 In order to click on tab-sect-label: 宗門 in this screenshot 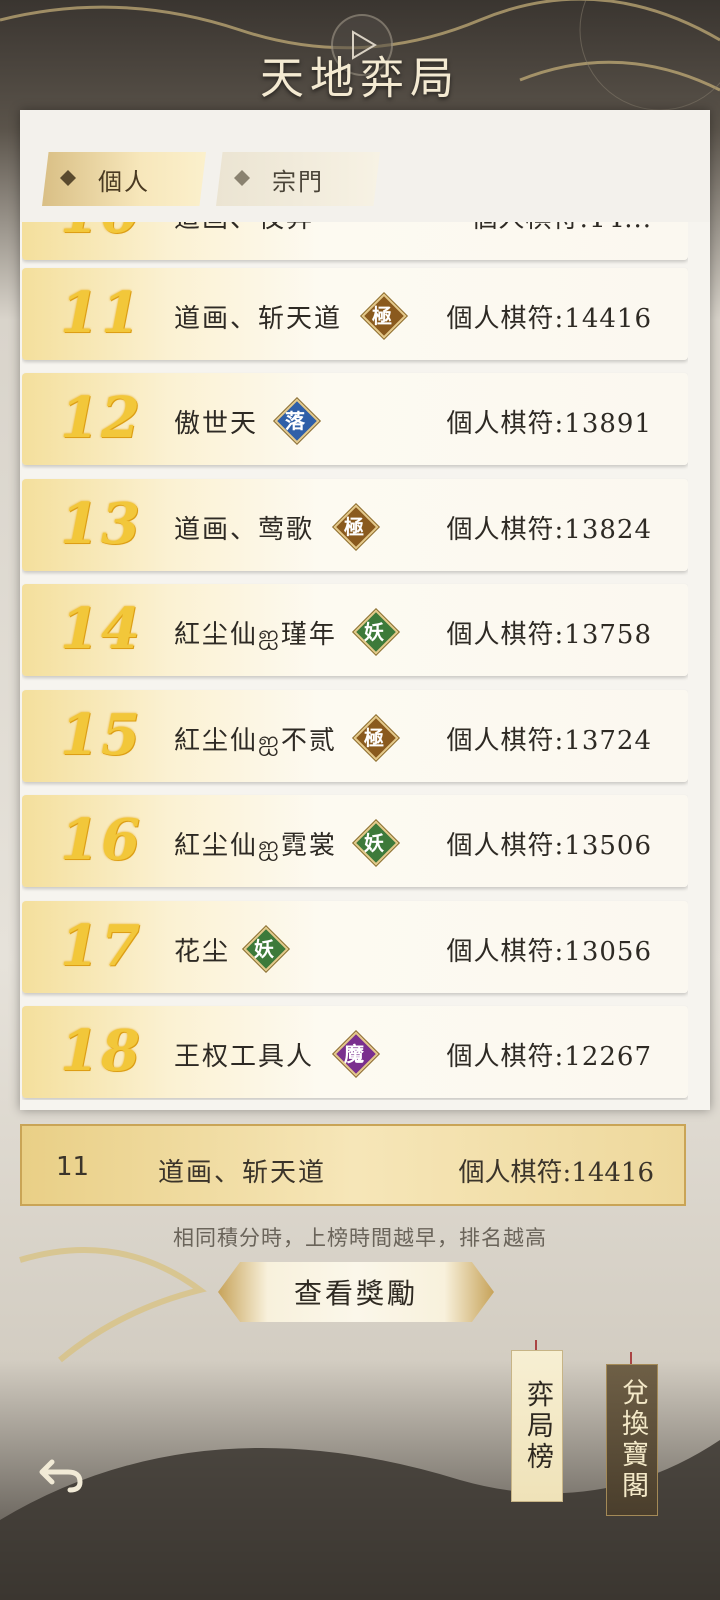, I will do `click(298, 181)`.